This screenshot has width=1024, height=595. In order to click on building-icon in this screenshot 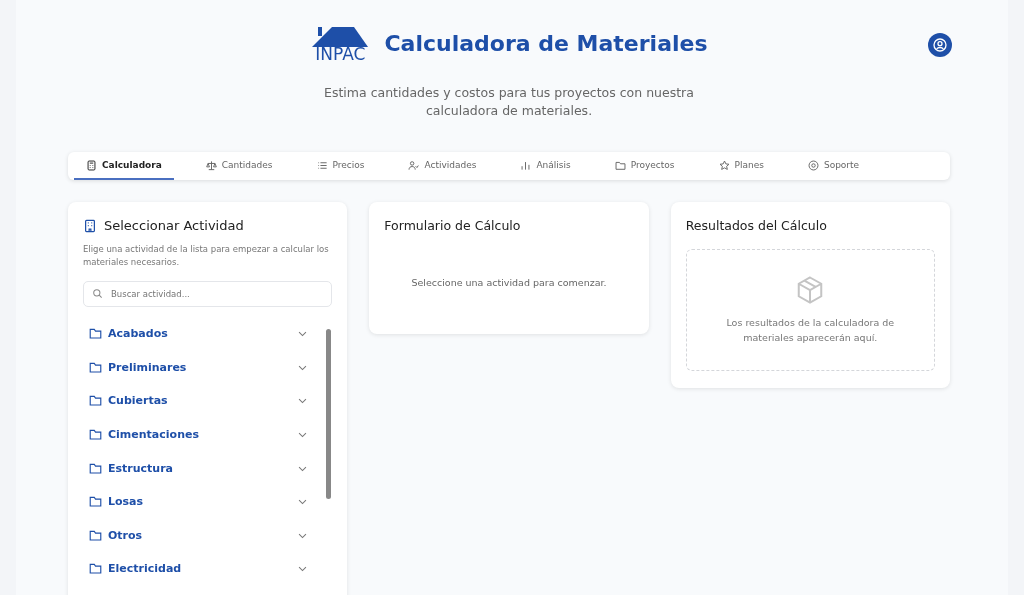, I will do `click(90, 225)`.